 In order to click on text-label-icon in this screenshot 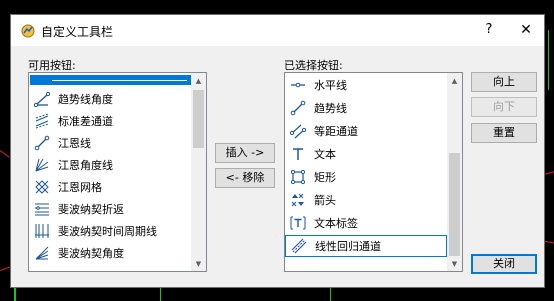, I will do `click(298, 223)`.